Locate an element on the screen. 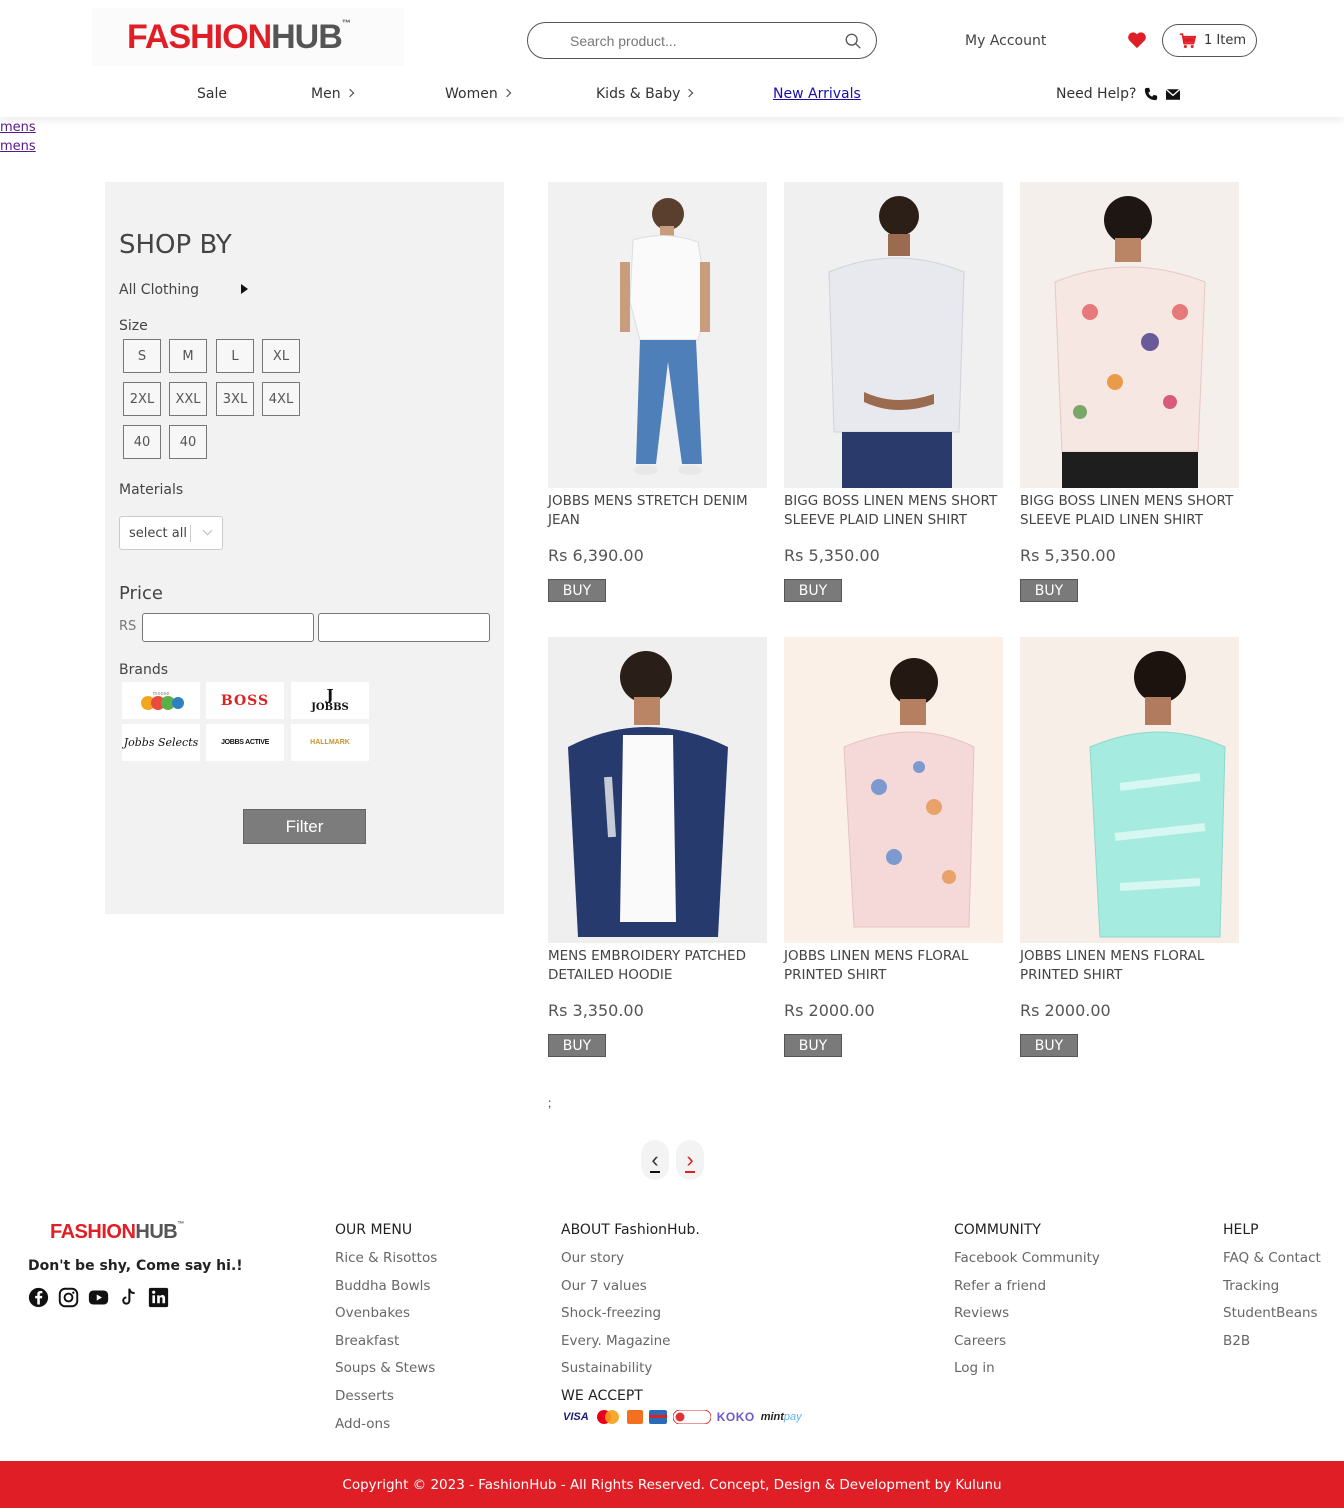  pagination-indicator is located at coordinates (690, 1172).